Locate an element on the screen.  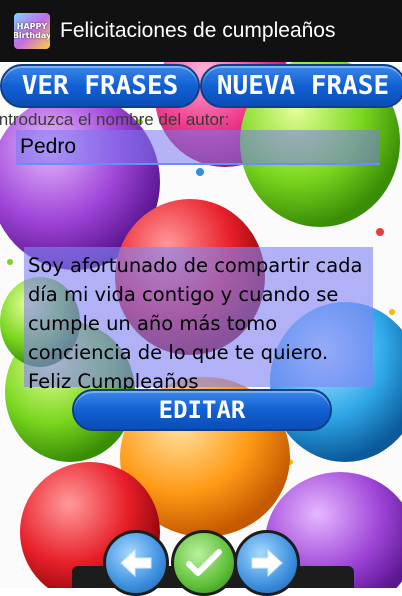
app-title: Felicitaciones de cumpleaños is located at coordinates (198, 30).